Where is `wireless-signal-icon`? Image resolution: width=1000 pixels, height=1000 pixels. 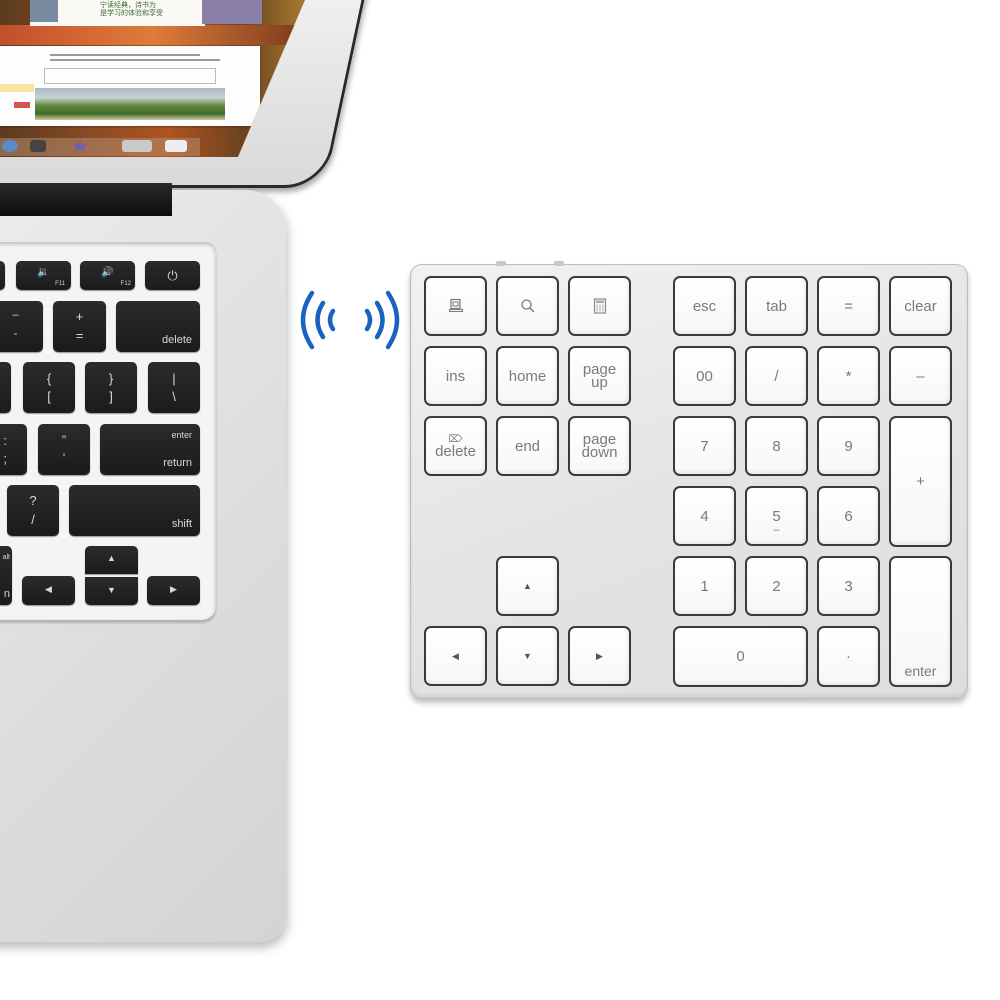 wireless-signal-icon is located at coordinates (350, 320).